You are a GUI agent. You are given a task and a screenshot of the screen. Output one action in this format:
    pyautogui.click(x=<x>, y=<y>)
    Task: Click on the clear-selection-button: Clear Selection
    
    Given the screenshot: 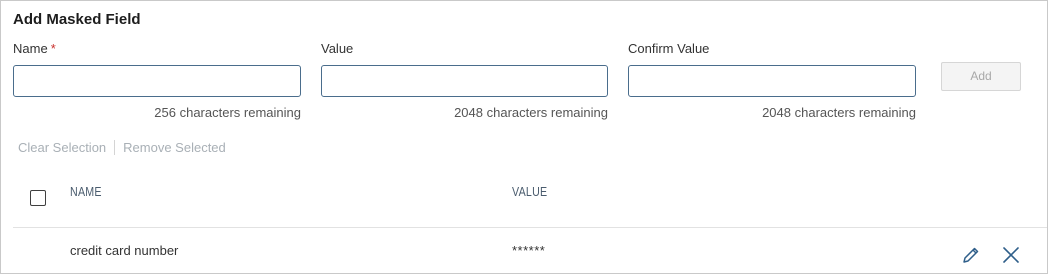 What is the action you would take?
    pyautogui.click(x=62, y=147)
    